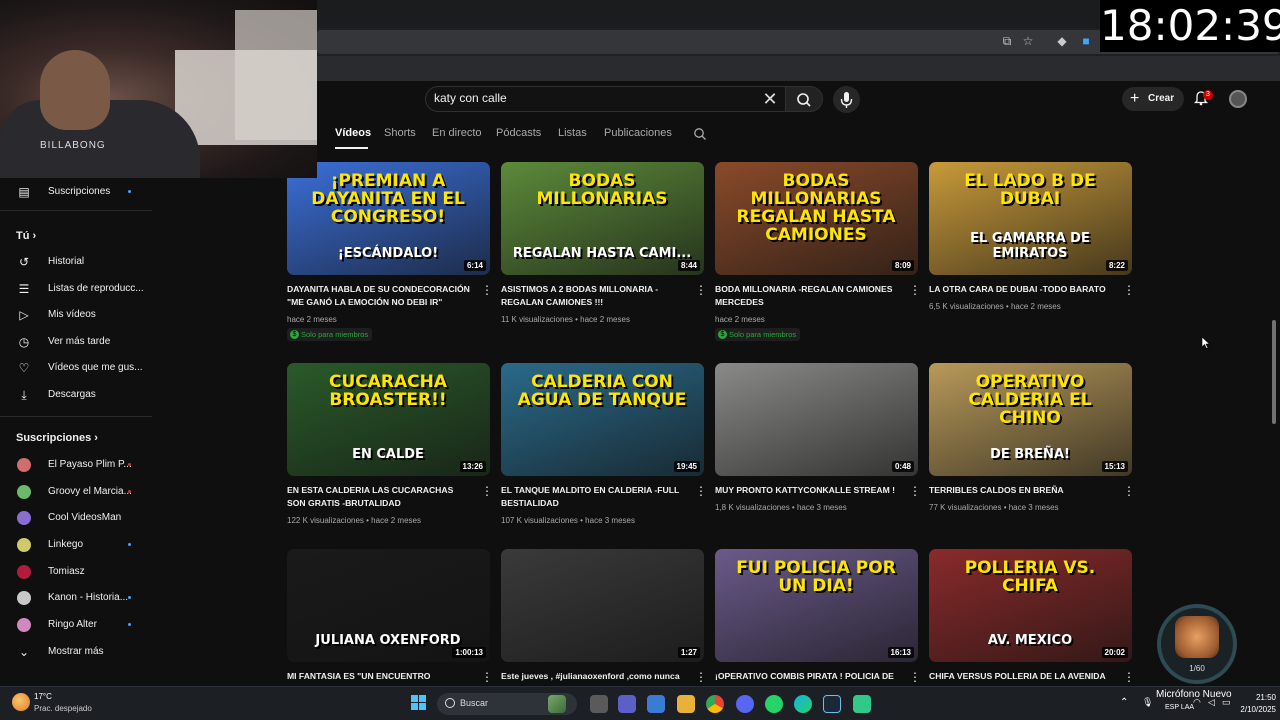 The width and height of the screenshot is (1280, 720). What do you see at coordinates (808, 676) in the screenshot?
I see `video-title: ¡OPERATIVO COMBIS PIRATA ! POLICIA DE` at bounding box center [808, 676].